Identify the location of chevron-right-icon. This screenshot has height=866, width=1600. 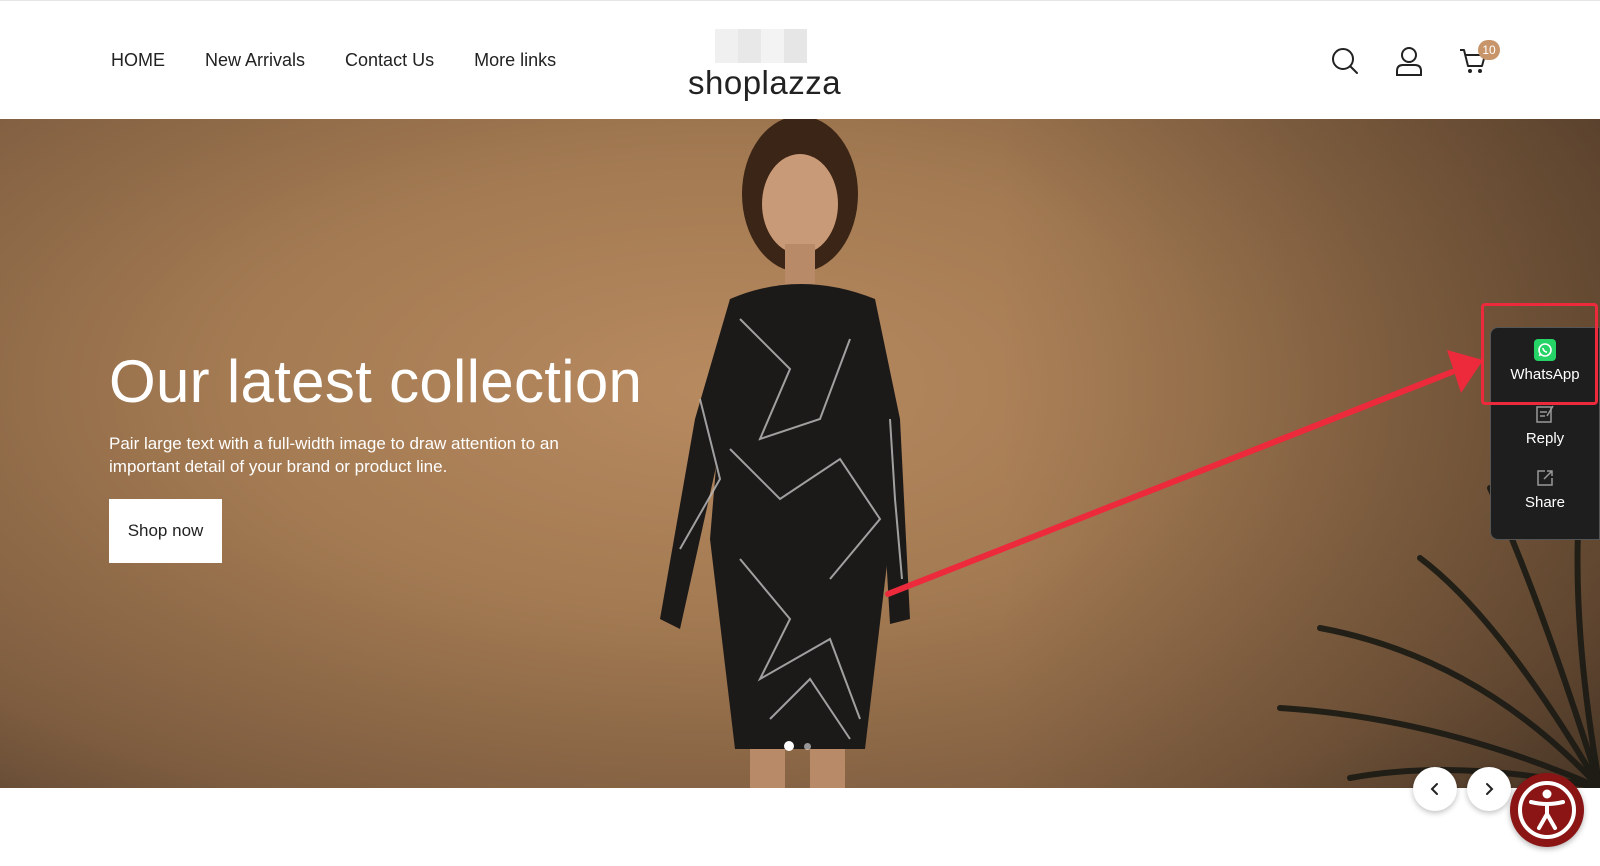
(1490, 789).